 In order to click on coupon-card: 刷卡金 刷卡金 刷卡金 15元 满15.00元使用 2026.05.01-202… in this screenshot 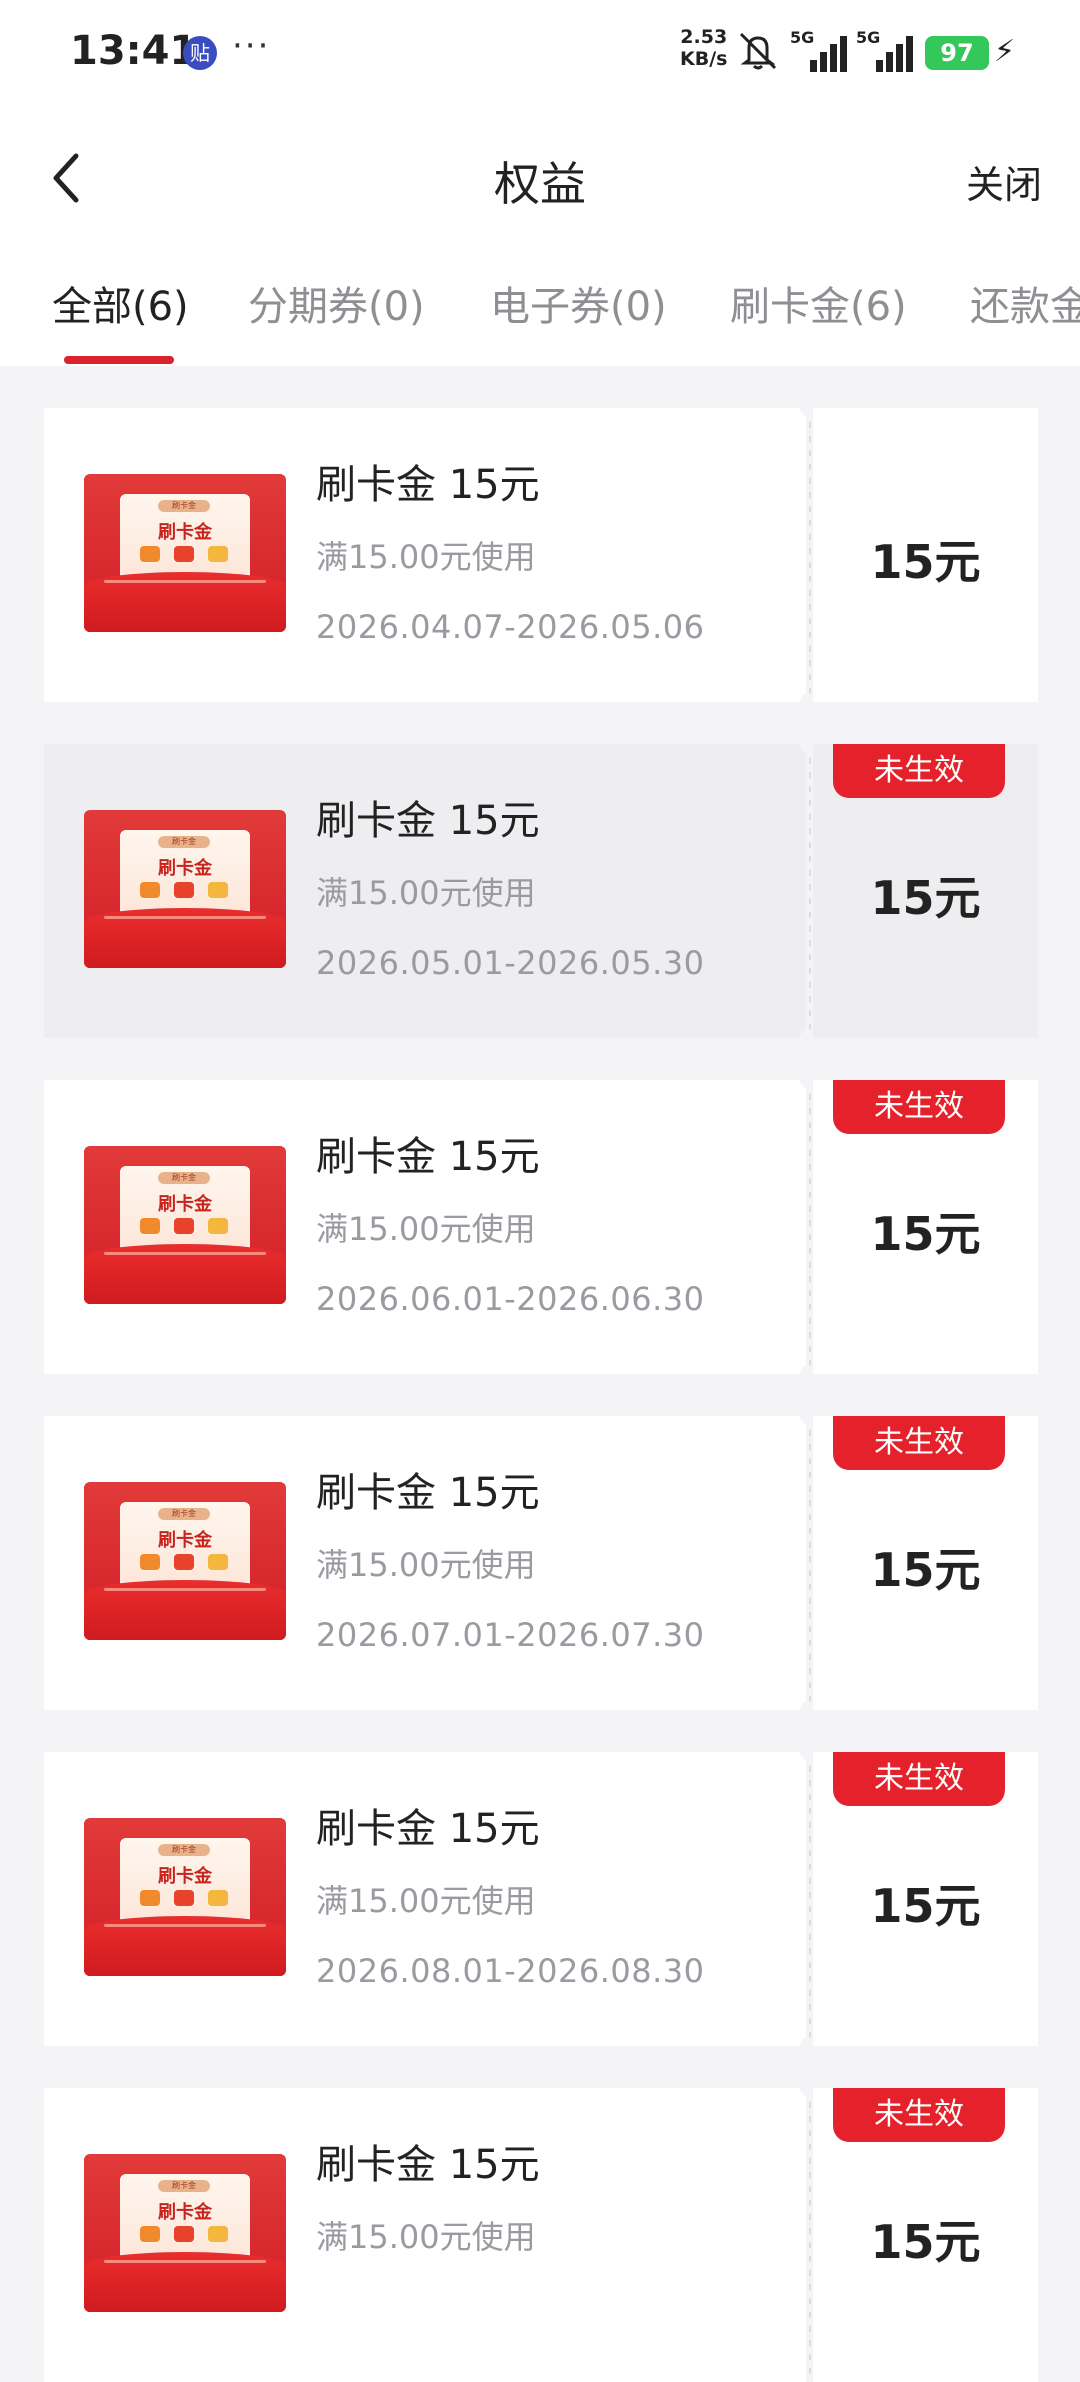, I will do `click(541, 891)`.